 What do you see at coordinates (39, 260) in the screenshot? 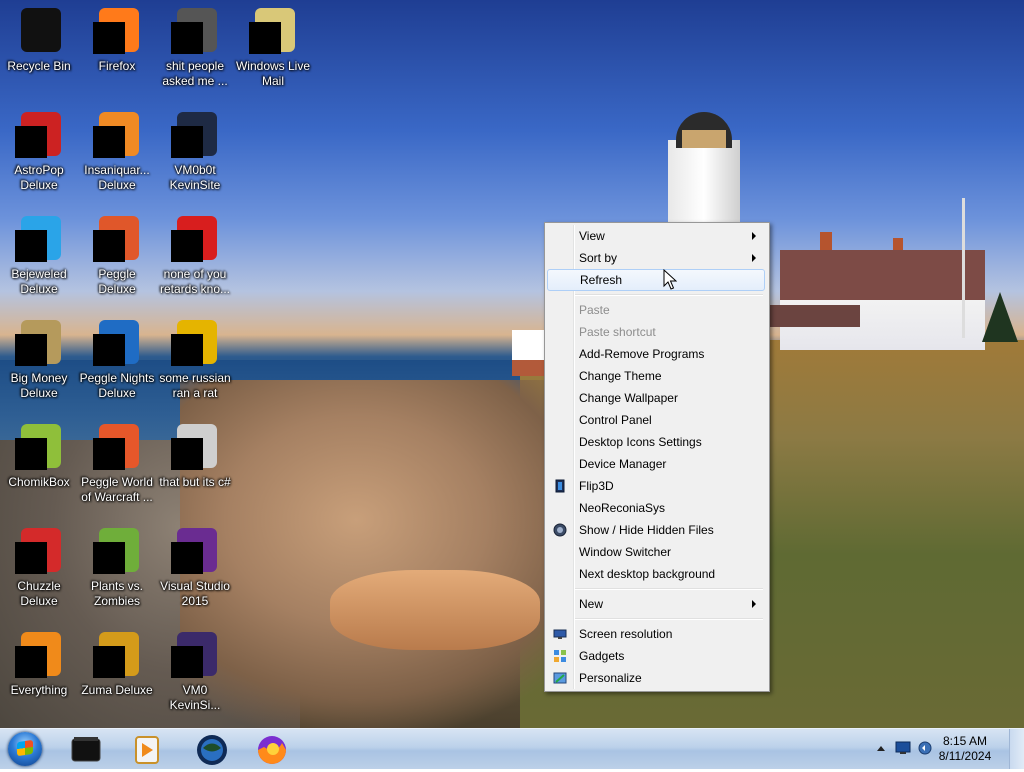
I see `desktop-icon-bejeweled: Bejeweled Deluxe` at bounding box center [39, 260].